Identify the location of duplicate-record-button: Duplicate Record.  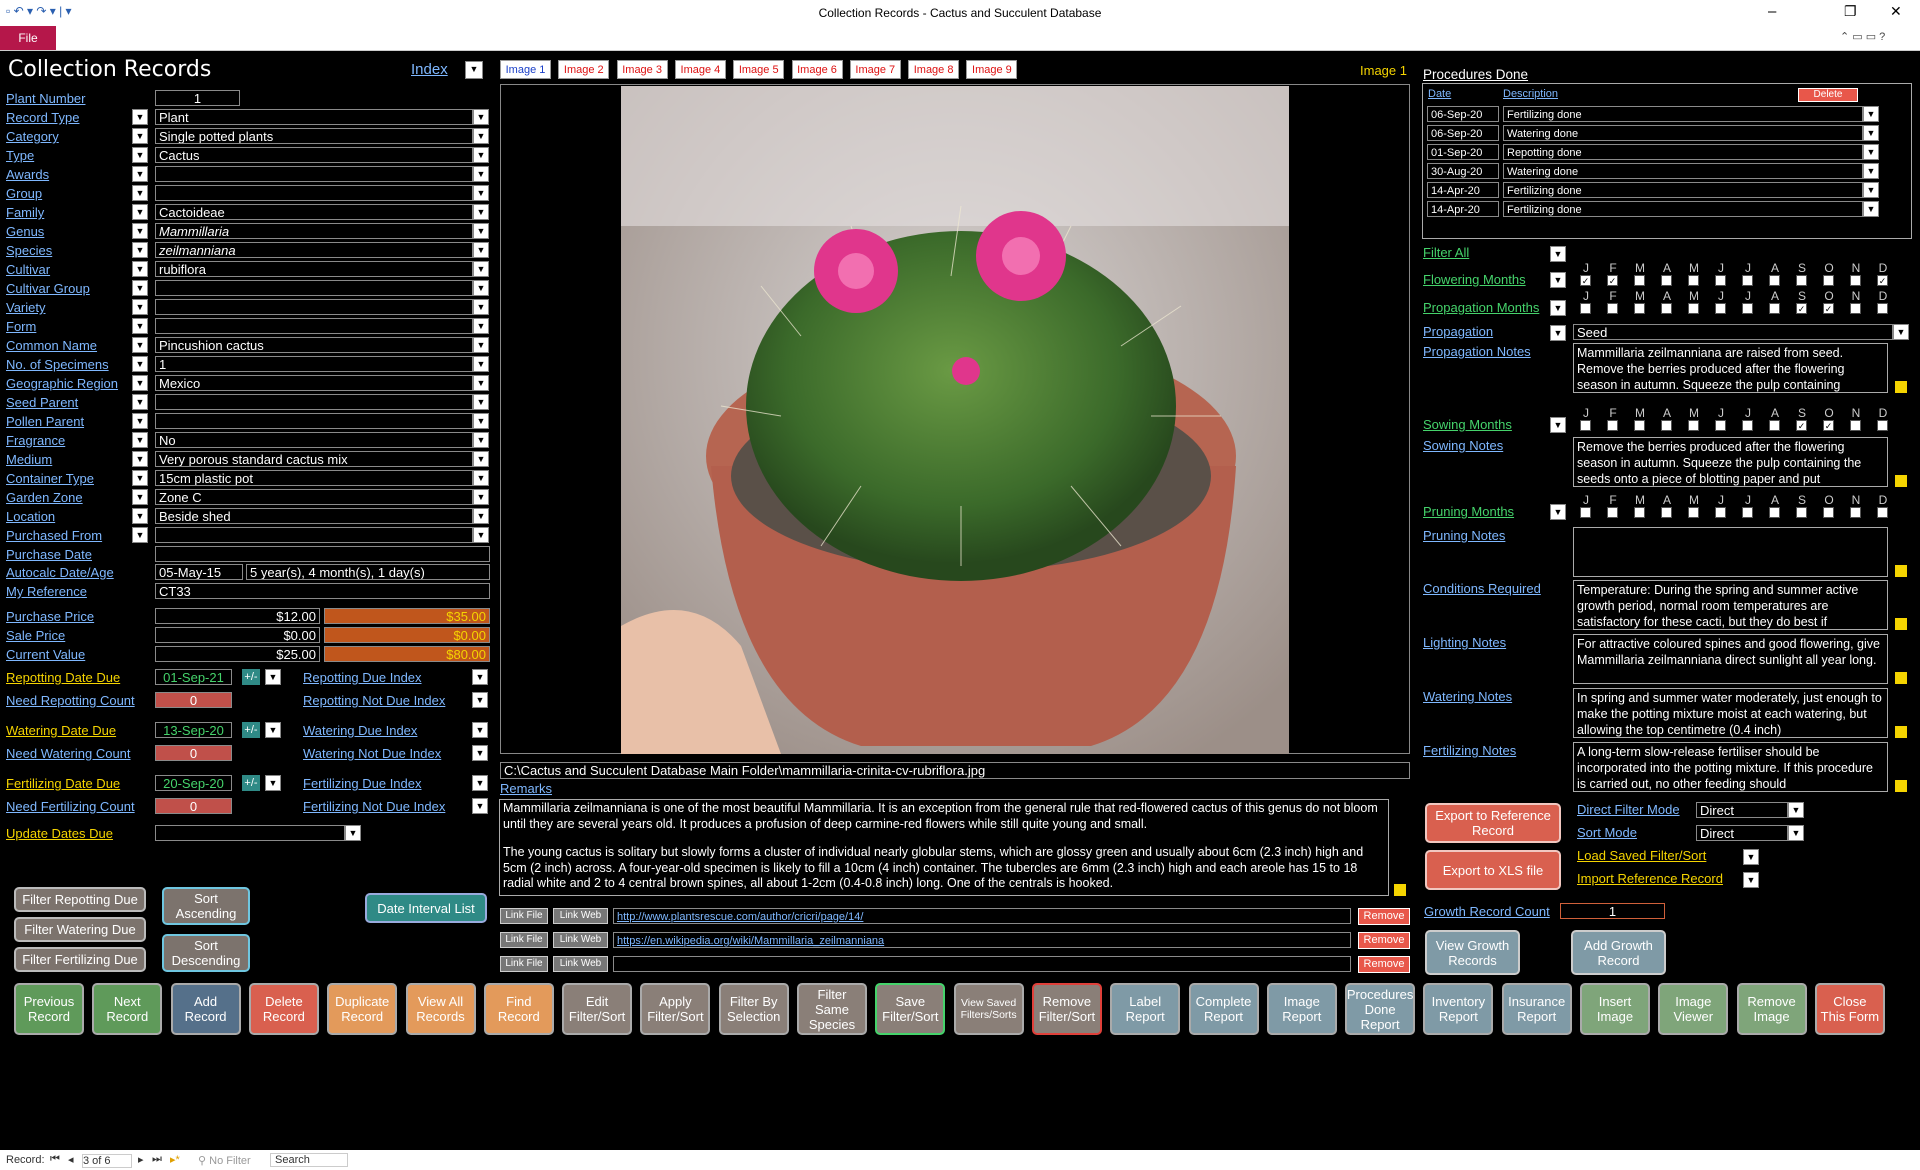
(362, 1009).